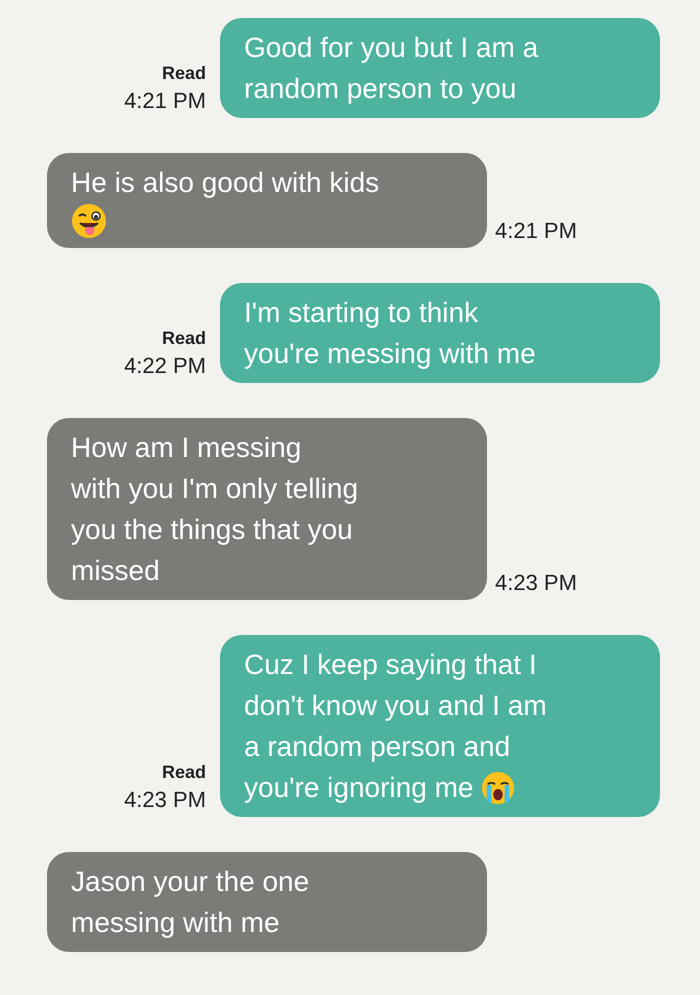 This screenshot has width=700, height=995. Describe the element at coordinates (190, 882) in the screenshot. I see `message-text: Jason your the one` at that location.